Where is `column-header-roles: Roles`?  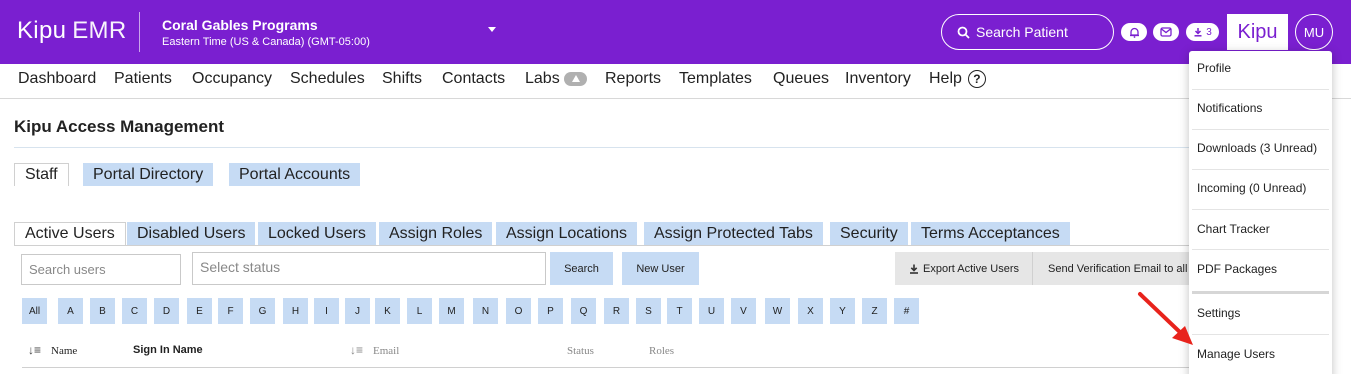
column-header-roles: Roles is located at coordinates (661, 351).